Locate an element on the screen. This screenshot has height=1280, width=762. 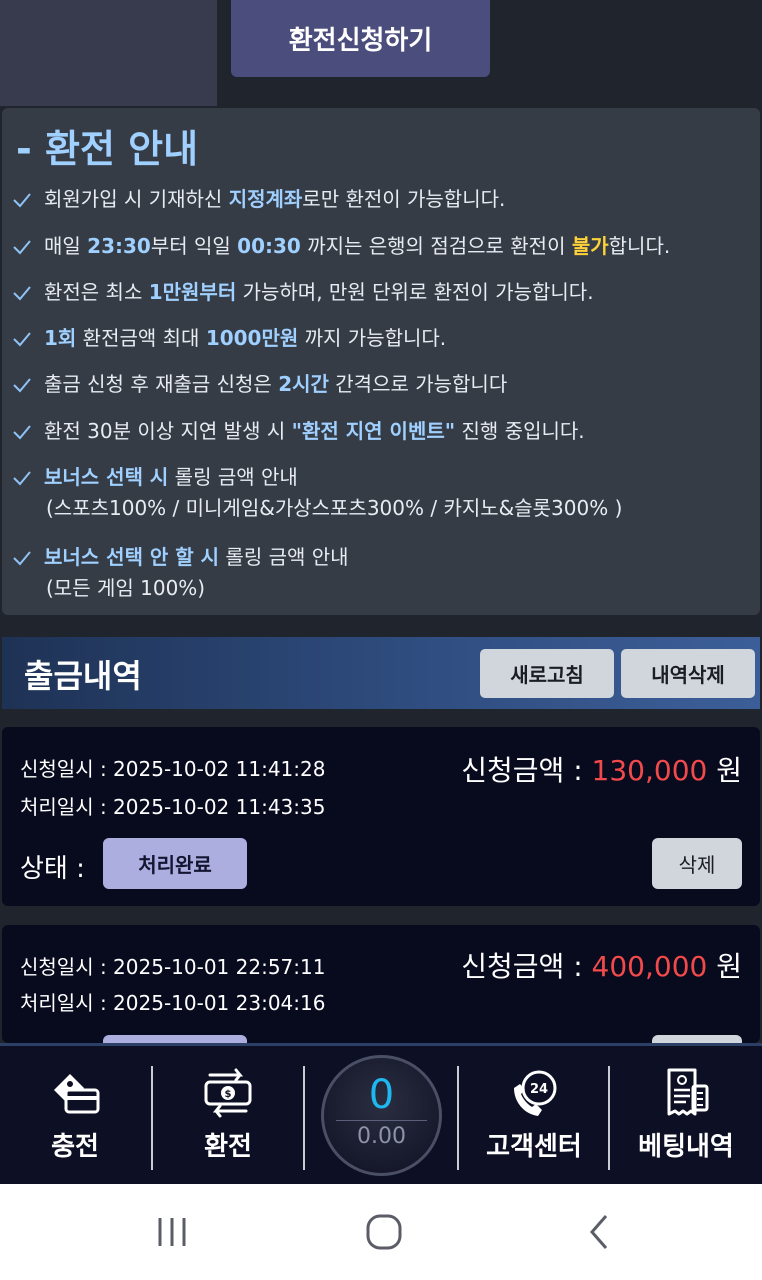
request-amount: 신청금액 : 130,000 원 is located at coordinates (601, 769).